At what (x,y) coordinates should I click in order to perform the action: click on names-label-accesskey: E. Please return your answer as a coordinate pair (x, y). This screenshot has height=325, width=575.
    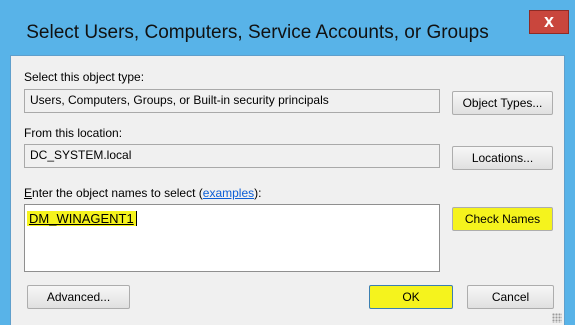
    Looking at the image, I should click on (28, 193).